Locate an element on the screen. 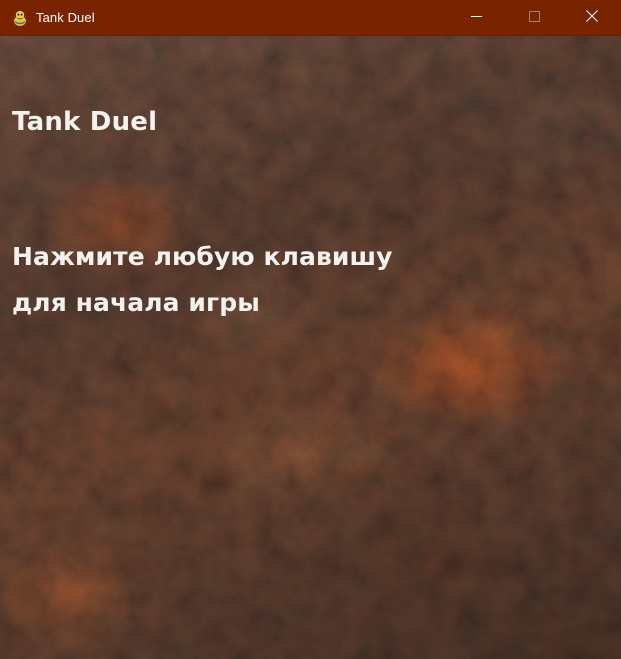 The width and height of the screenshot is (621, 659). game-title: Tank Duel is located at coordinates (85, 122).